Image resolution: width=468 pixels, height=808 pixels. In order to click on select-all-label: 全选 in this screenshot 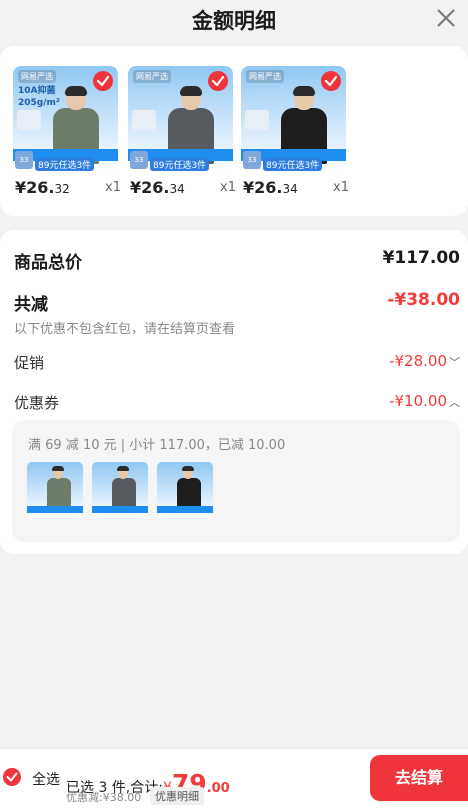, I will do `click(46, 779)`.